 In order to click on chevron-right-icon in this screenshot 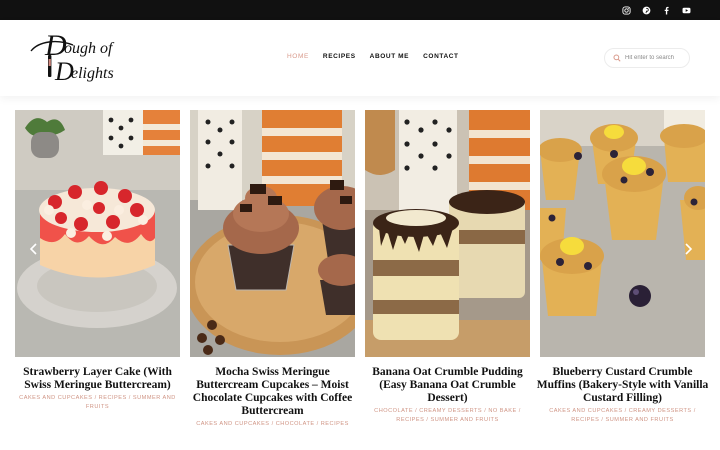, I will do `click(688, 249)`.